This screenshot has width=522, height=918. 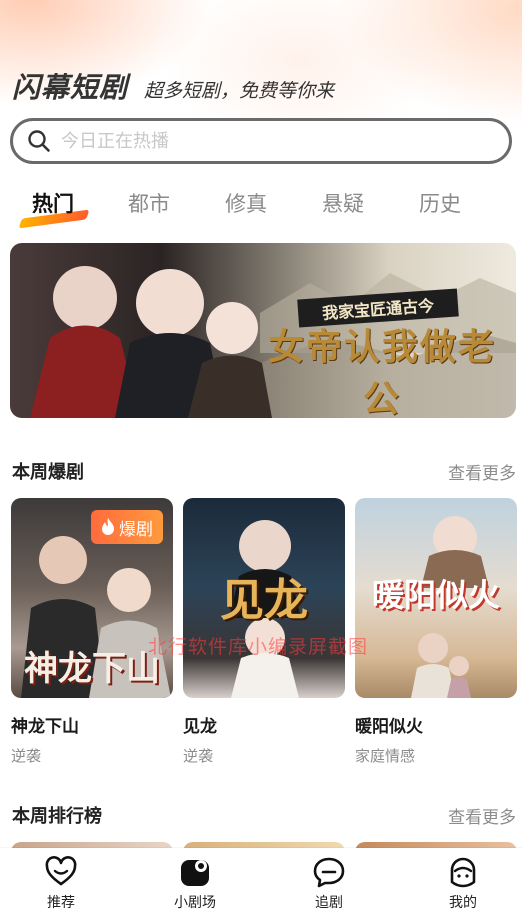 What do you see at coordinates (389, 727) in the screenshot?
I see `drama-title: 暖阳似火` at bounding box center [389, 727].